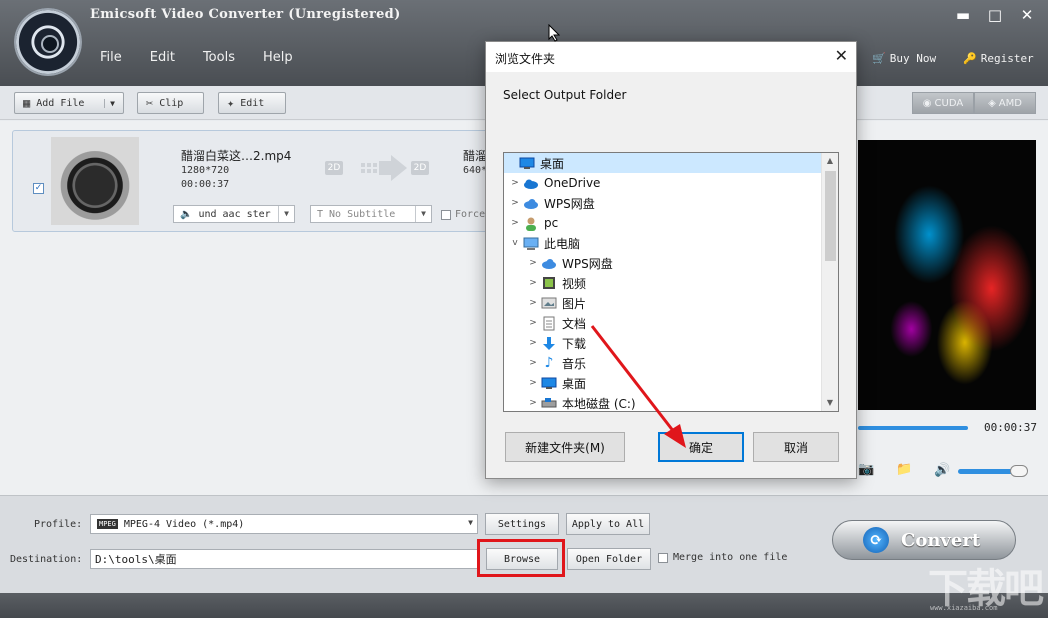 The image size is (1048, 618). Describe the element at coordinates (170, 103) in the screenshot. I see `clip-button: ✂ Clip` at that location.